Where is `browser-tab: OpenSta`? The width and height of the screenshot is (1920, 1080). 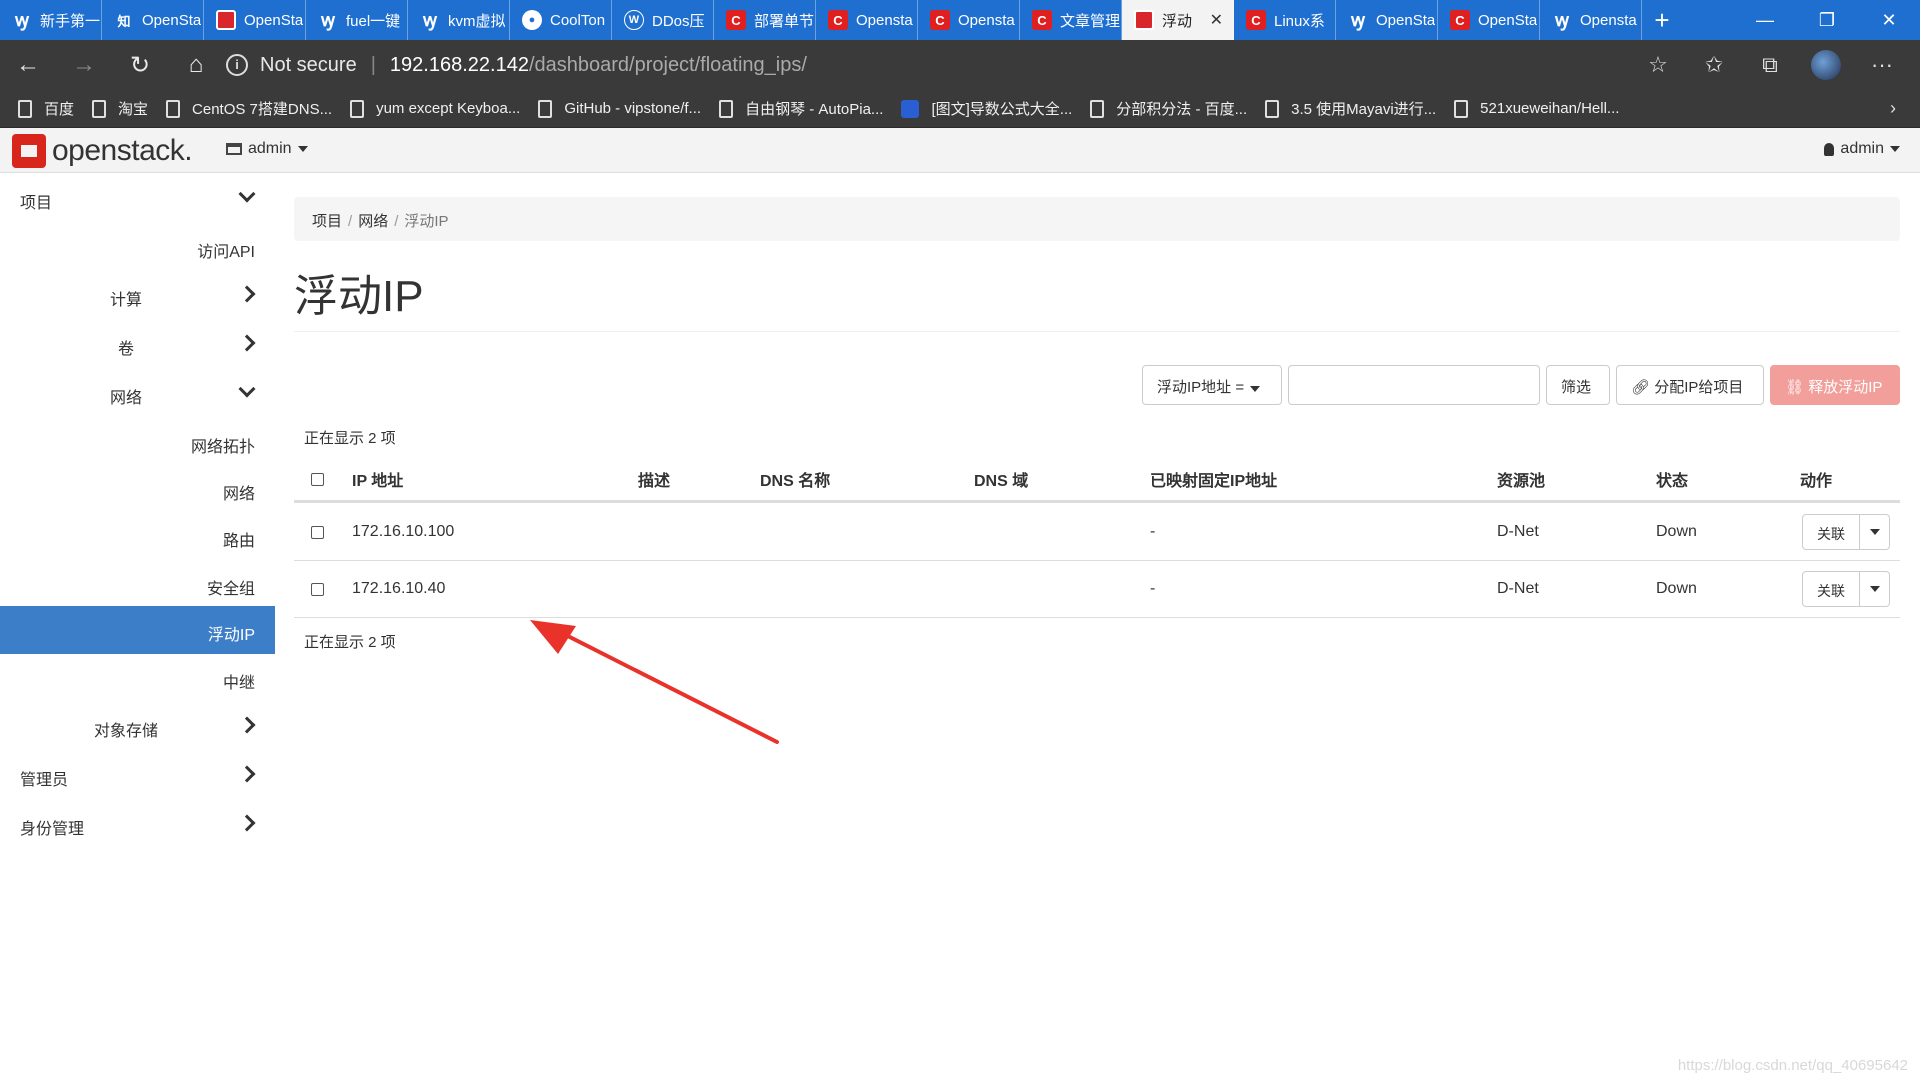 browser-tab: OpenSta is located at coordinates (255, 20).